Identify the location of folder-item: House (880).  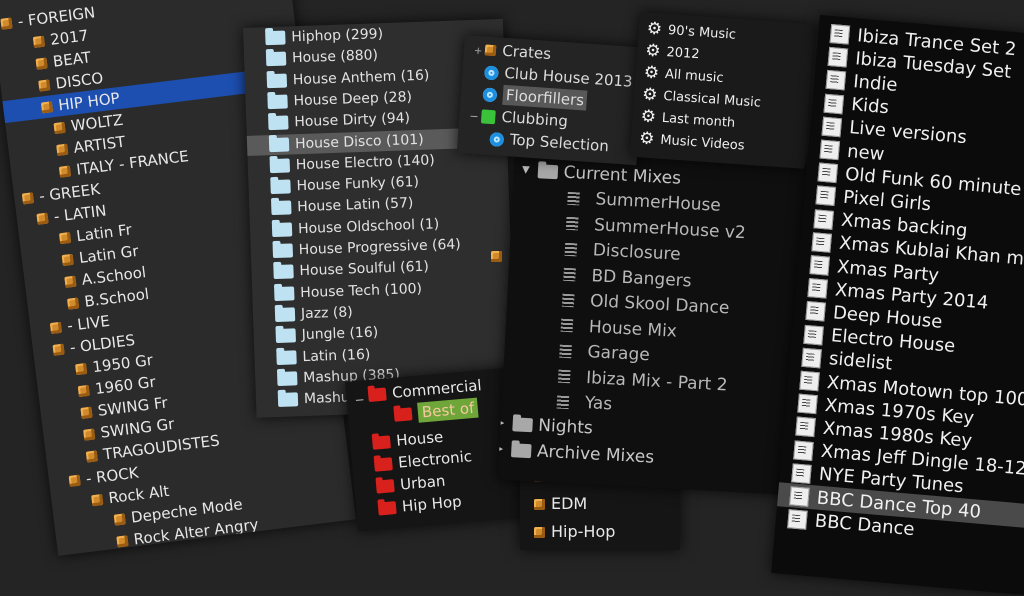
(321, 57).